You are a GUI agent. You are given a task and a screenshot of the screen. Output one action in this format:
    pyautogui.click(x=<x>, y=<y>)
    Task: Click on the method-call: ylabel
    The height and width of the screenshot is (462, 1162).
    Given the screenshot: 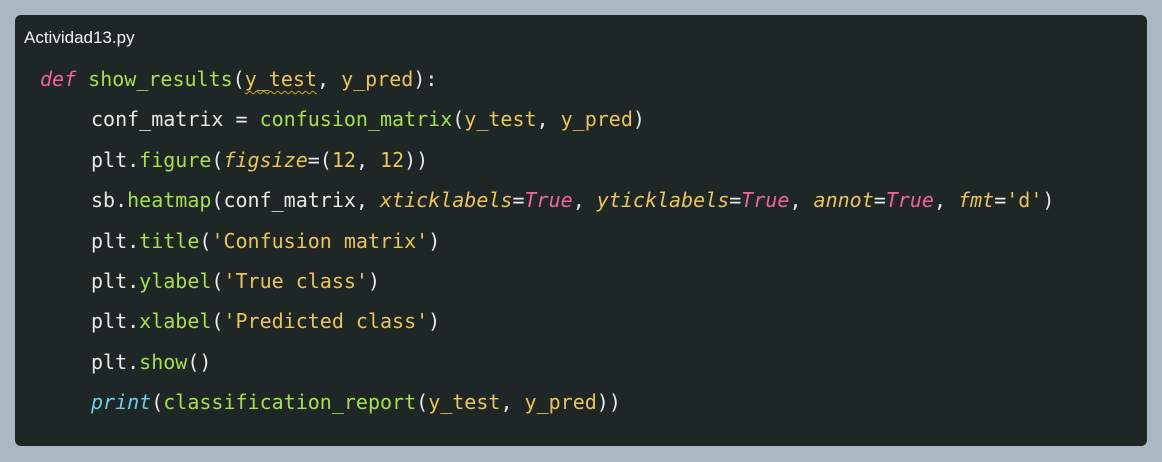 What is the action you would take?
    pyautogui.click(x=175, y=280)
    